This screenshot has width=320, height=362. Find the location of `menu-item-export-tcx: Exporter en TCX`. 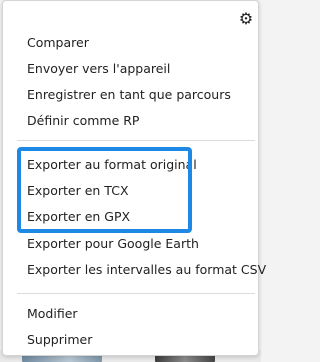

menu-item-export-tcx: Exporter en TCX is located at coordinates (78, 191).